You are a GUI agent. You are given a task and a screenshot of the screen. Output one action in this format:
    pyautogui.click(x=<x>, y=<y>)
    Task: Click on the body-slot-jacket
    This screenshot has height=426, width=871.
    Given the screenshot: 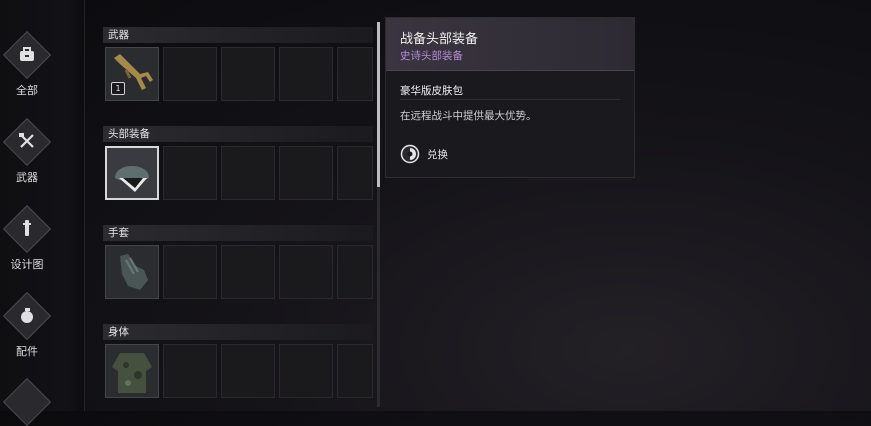 What is the action you would take?
    pyautogui.click(x=132, y=371)
    